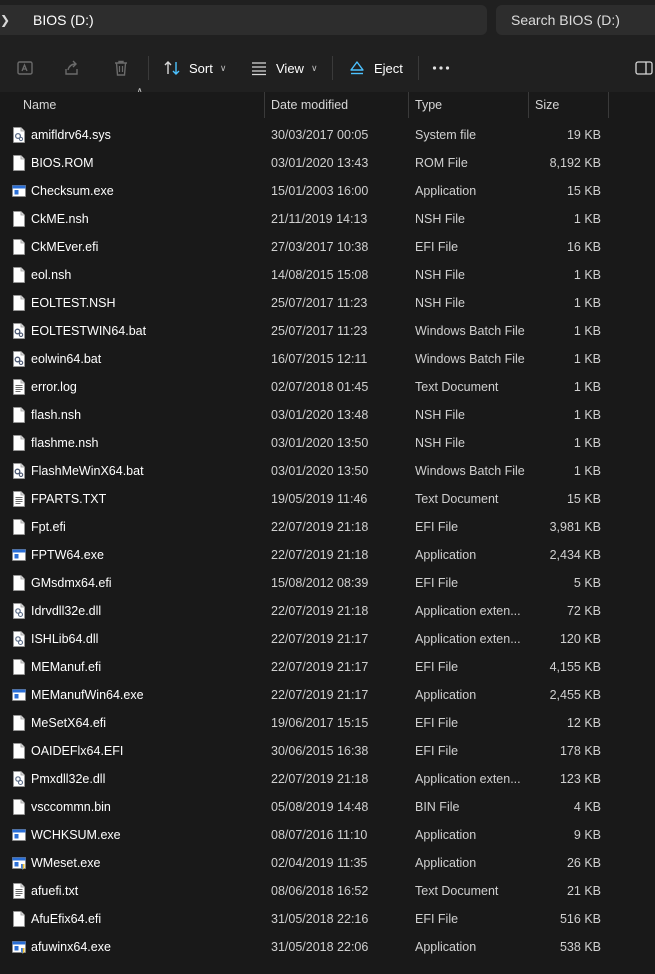 This screenshot has width=655, height=974. Describe the element at coordinates (63, 20) in the screenshot. I see `address-path: BIOS (D:)` at that location.